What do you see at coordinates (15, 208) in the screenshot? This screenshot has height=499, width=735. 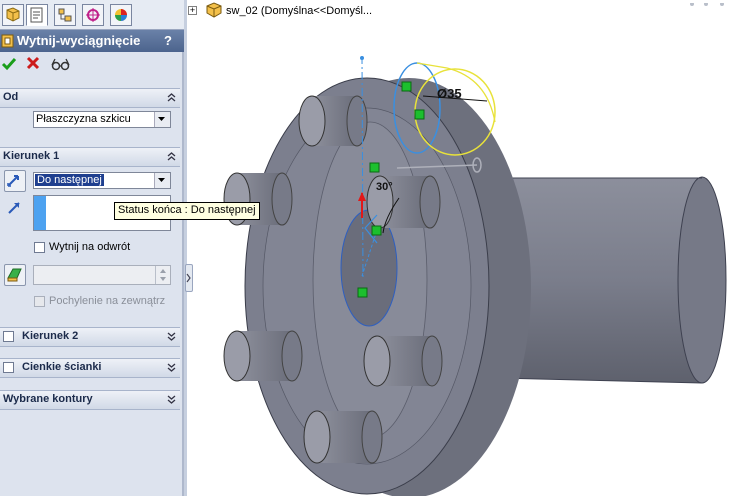 I see `direction-arrow-icon` at bounding box center [15, 208].